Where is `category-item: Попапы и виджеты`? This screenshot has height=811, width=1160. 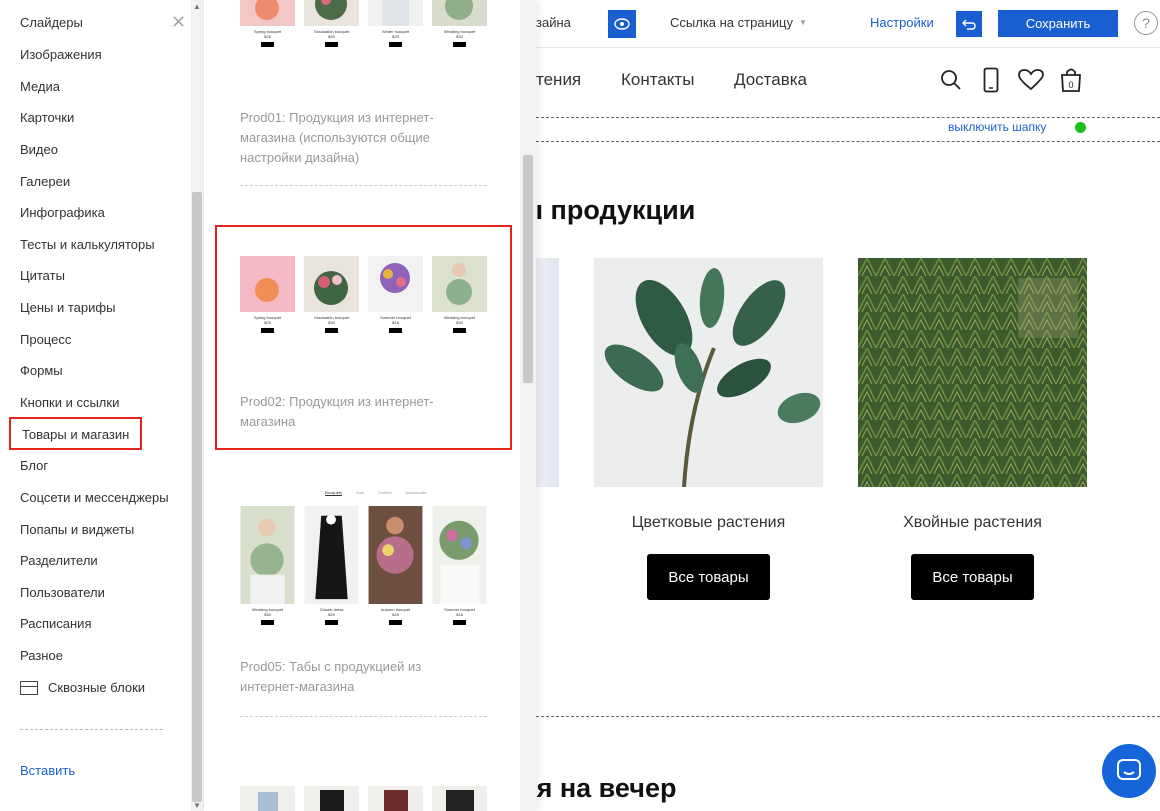
category-item: Попапы и виджеты is located at coordinates (77, 529).